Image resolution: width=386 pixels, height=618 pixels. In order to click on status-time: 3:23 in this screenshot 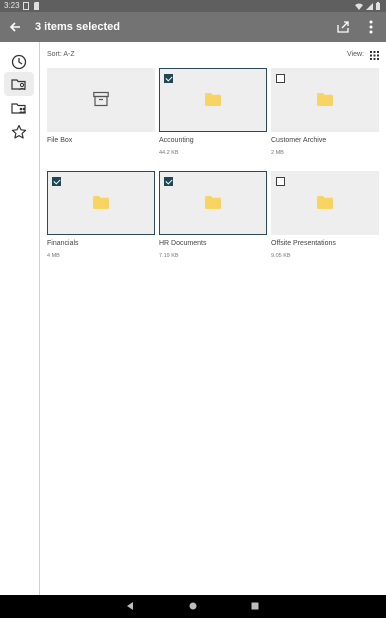, I will do `click(12, 5)`.